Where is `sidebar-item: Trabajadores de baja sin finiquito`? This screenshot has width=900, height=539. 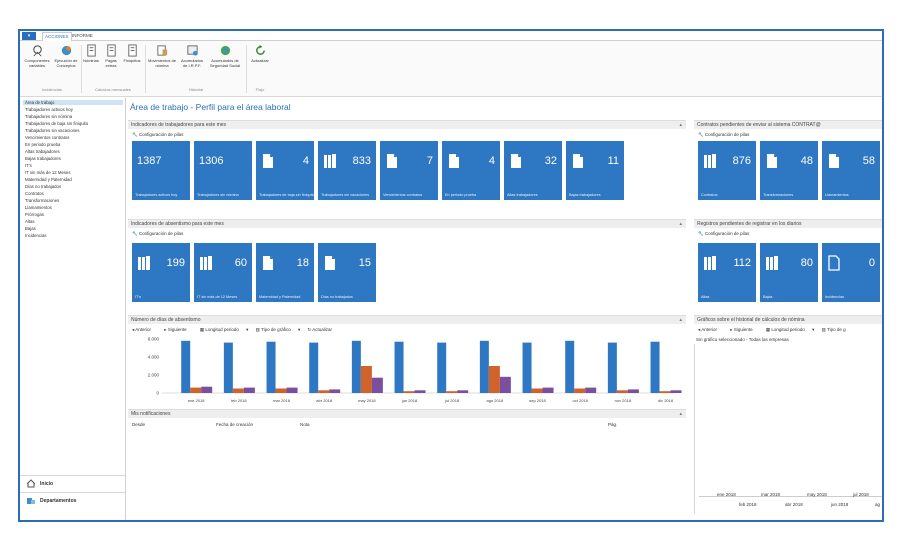 sidebar-item: Trabajadores de baja sin finiquito is located at coordinates (56, 123).